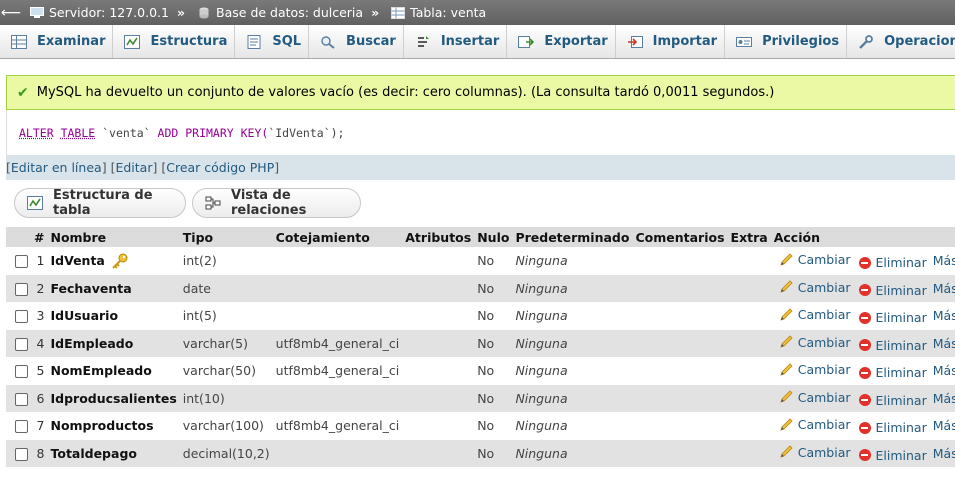 Image resolution: width=955 pixels, height=484 pixels. Describe the element at coordinates (104, 167) in the screenshot. I see `bracket: ]` at that location.